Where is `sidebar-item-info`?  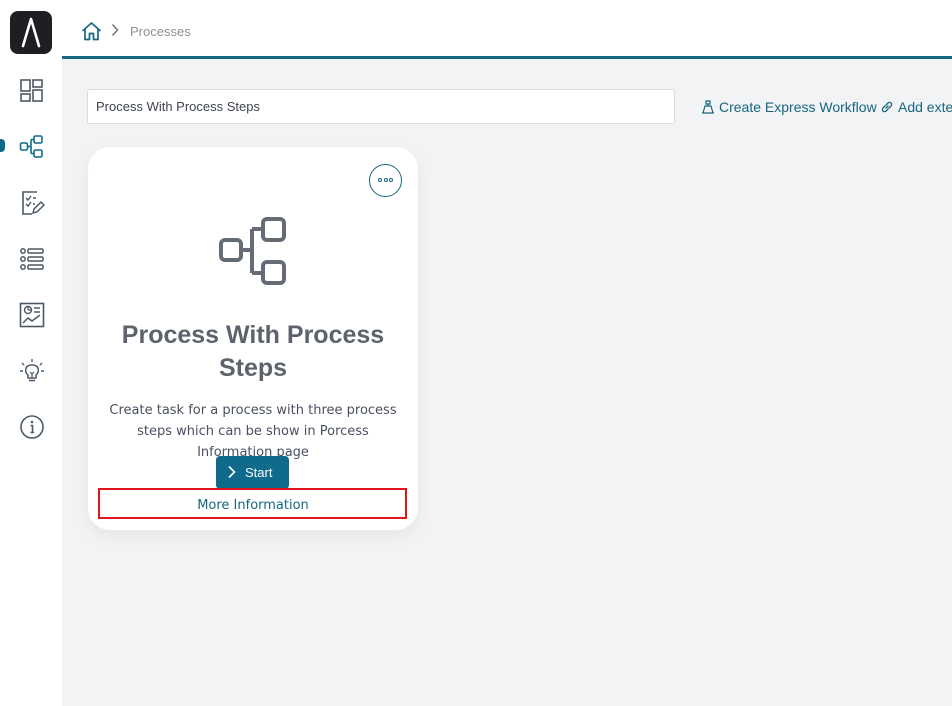 sidebar-item-info is located at coordinates (31, 426).